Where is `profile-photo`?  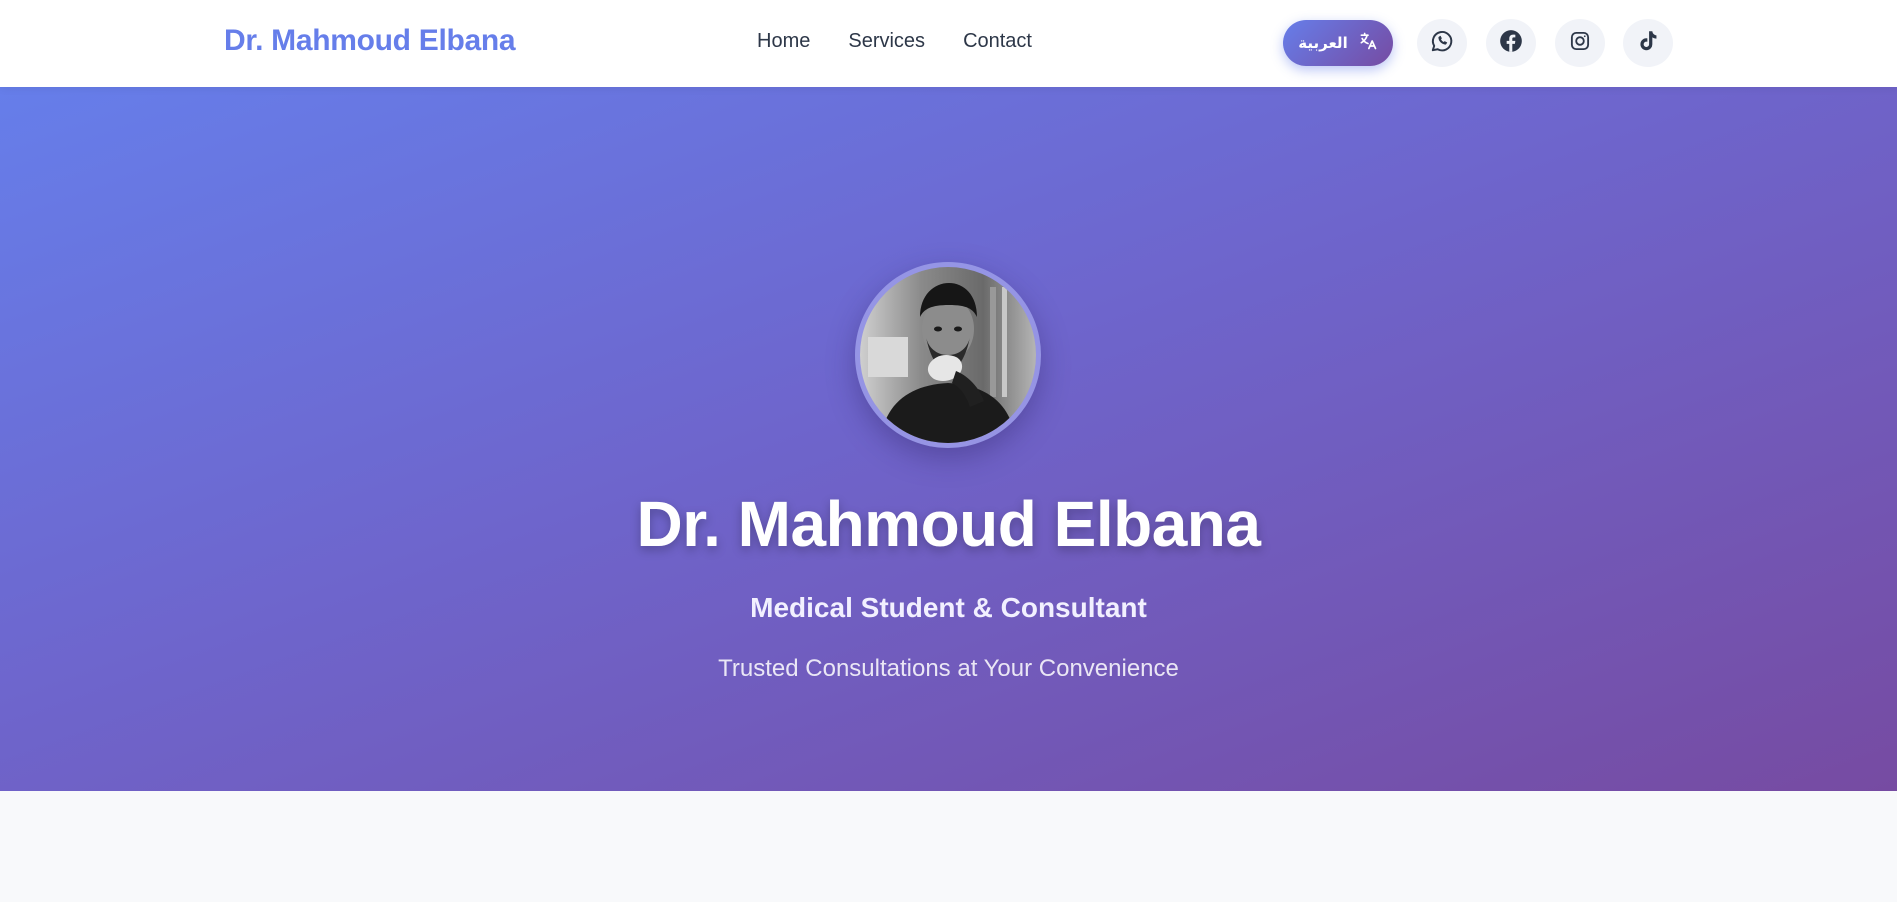 profile-photo is located at coordinates (948, 355).